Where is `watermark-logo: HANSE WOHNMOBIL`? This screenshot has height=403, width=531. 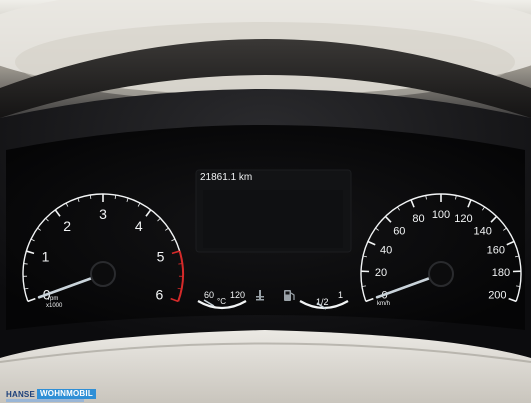 watermark-logo: HANSE WOHNMOBIL is located at coordinates (51, 394).